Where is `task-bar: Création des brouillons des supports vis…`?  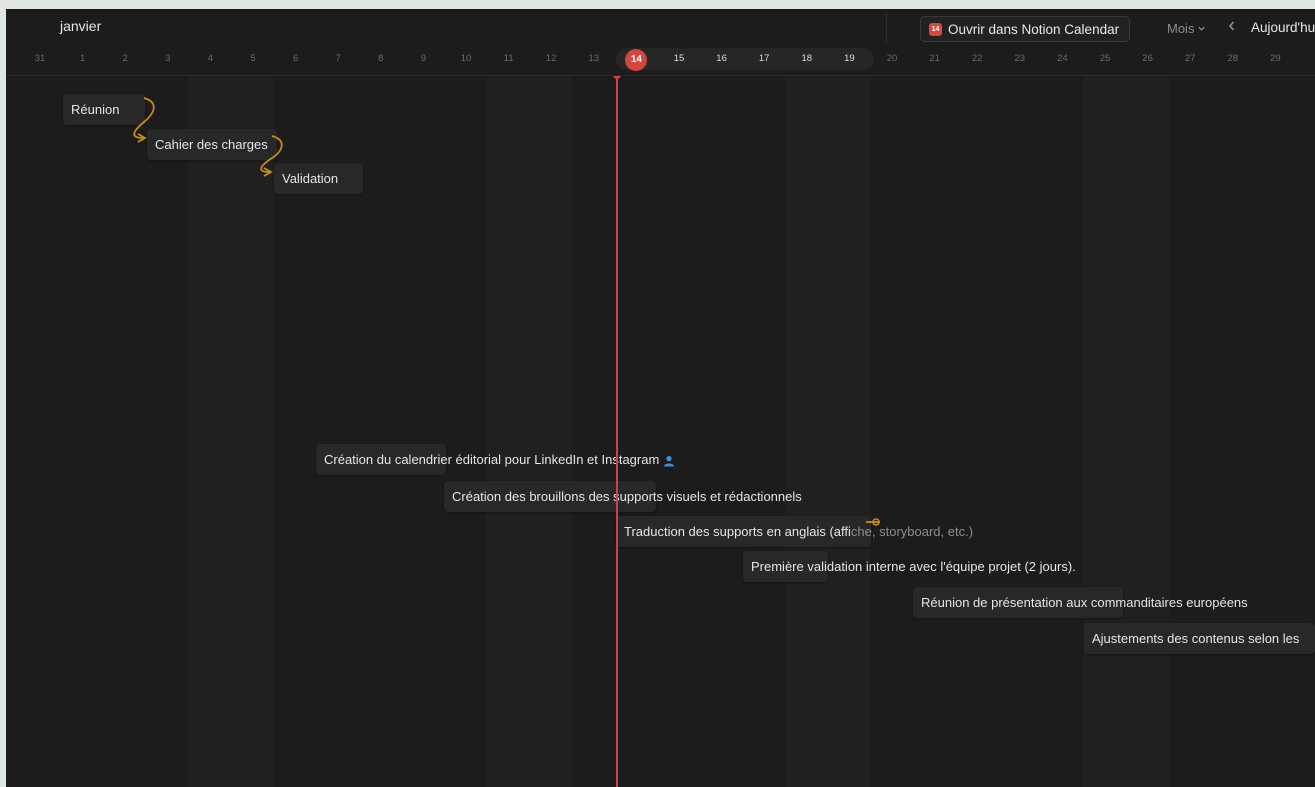 task-bar: Création des brouillons des supports vis… is located at coordinates (623, 496).